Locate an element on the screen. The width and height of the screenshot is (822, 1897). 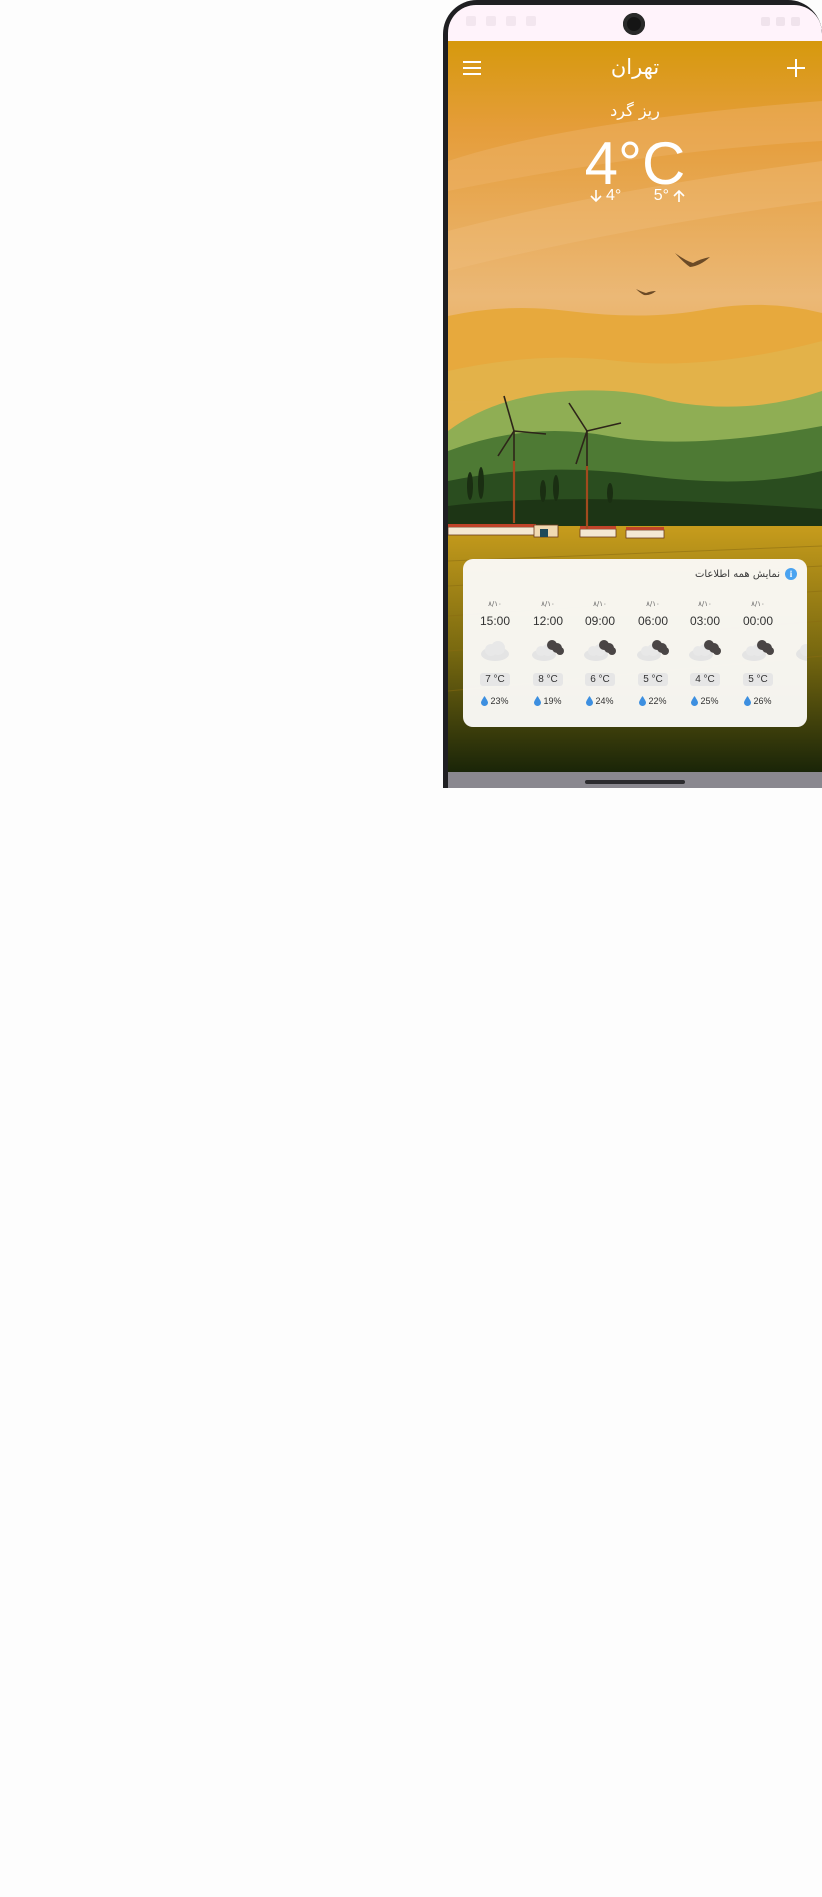
hour-time: 09:00 is located at coordinates (600, 621).